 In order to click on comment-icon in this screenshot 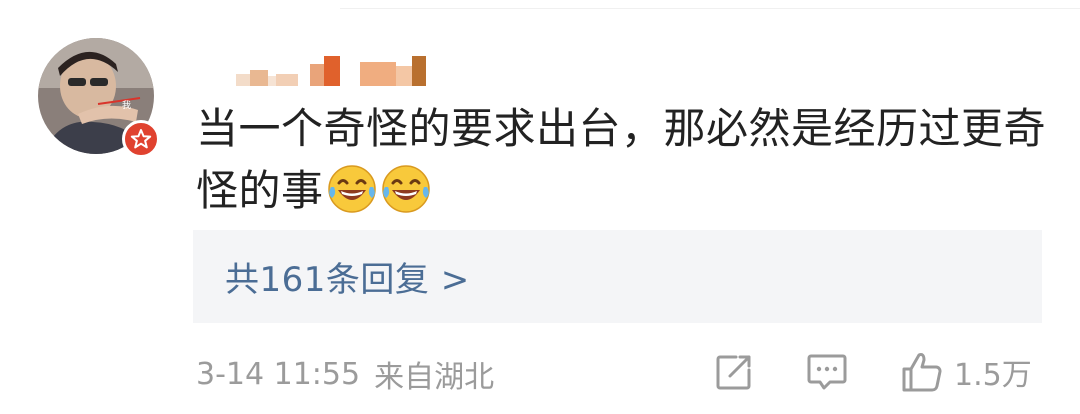, I will do `click(827, 372)`.